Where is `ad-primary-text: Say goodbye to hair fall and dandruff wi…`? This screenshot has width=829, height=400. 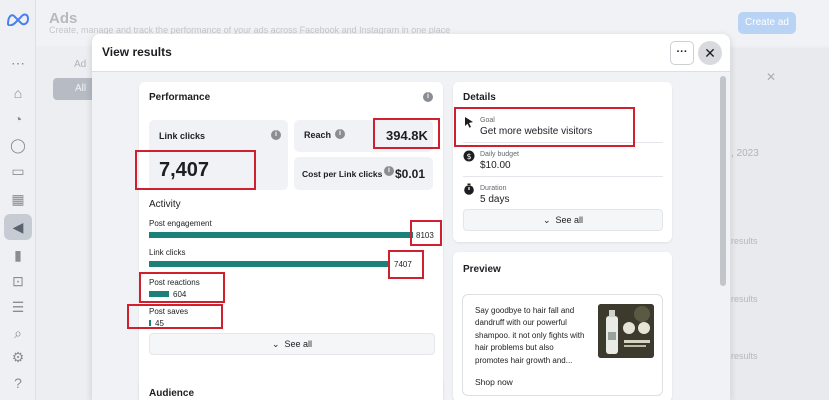
ad-primary-text: Say goodbye to hair fall and dandruff wi… is located at coordinates (530, 335).